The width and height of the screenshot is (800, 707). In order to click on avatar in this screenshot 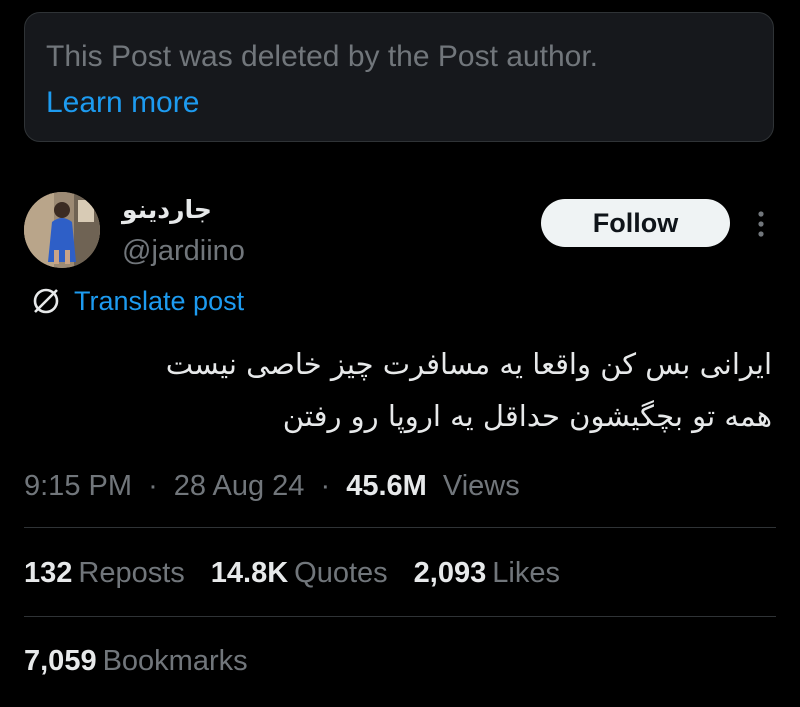, I will do `click(62, 230)`.